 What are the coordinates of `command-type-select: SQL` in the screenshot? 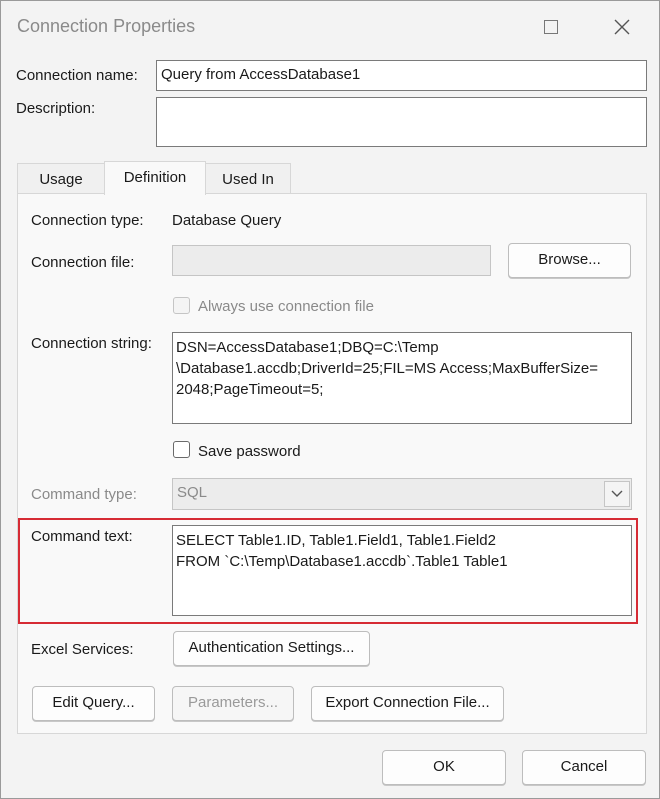 It's located at (402, 494).